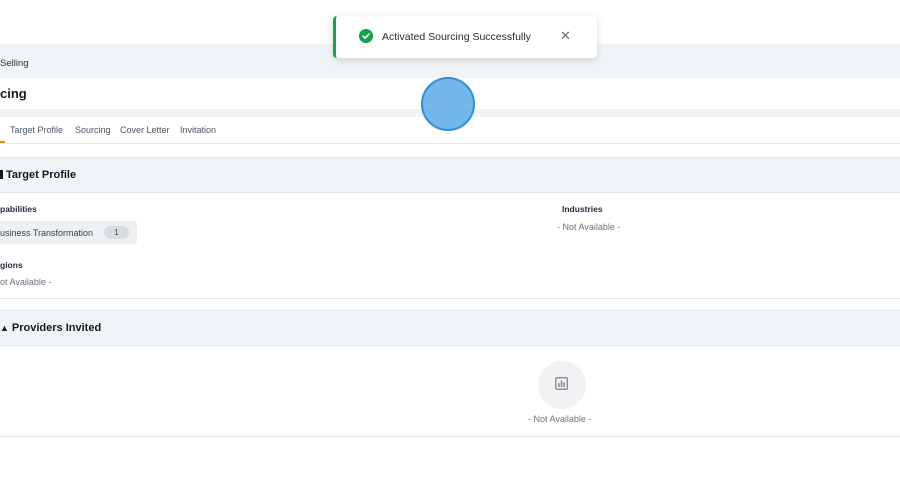 This screenshot has height=502, width=900. Describe the element at coordinates (456, 37) in the screenshot. I see `toast-message: Activated Sourcing Successfully` at that location.